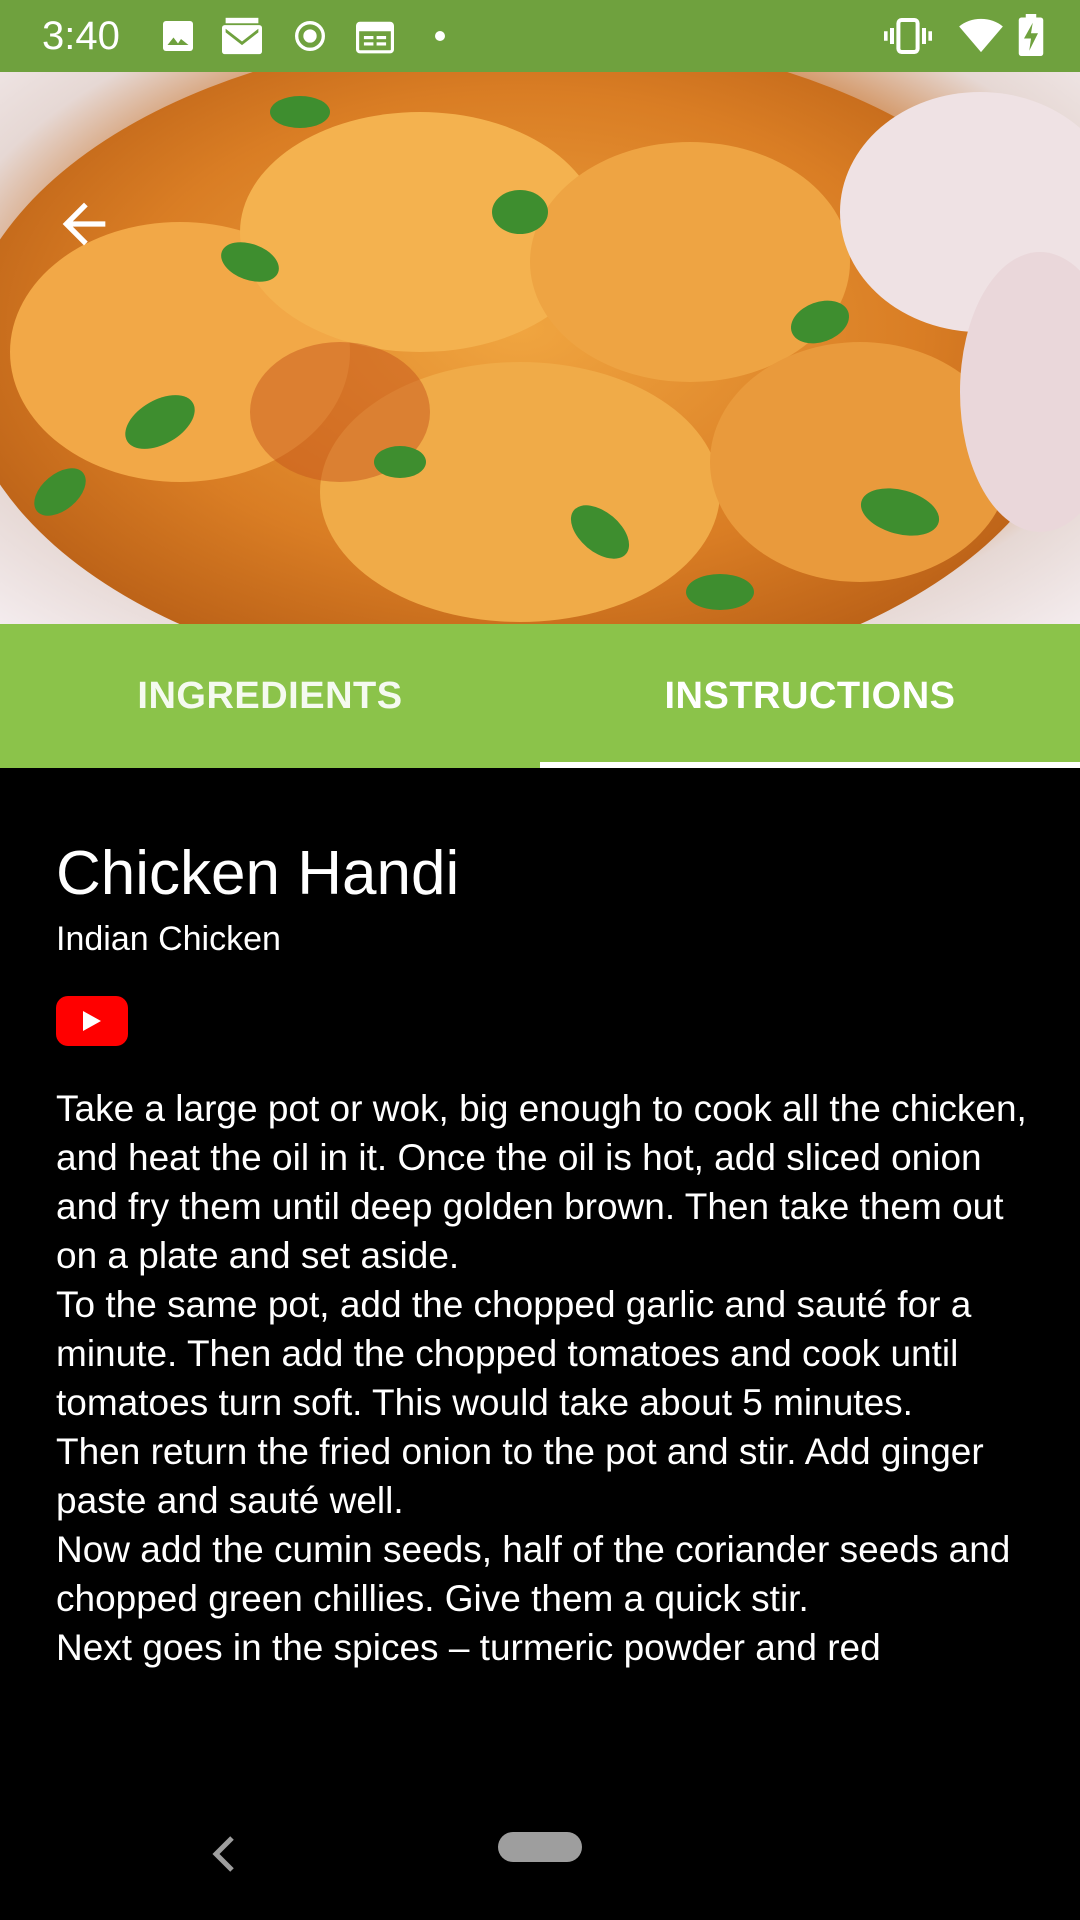  What do you see at coordinates (908, 36) in the screenshot?
I see `vibrate-icon` at bounding box center [908, 36].